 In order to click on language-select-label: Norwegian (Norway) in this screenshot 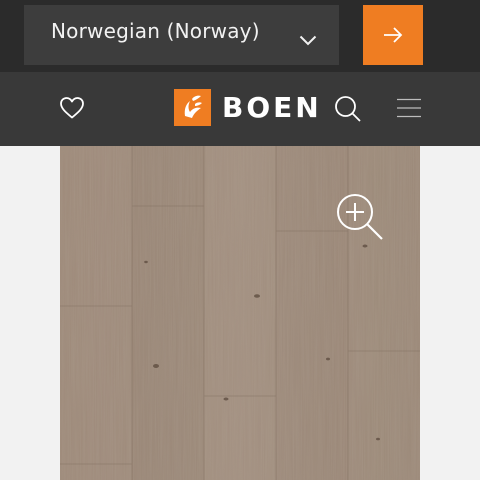, I will do `click(155, 31)`.